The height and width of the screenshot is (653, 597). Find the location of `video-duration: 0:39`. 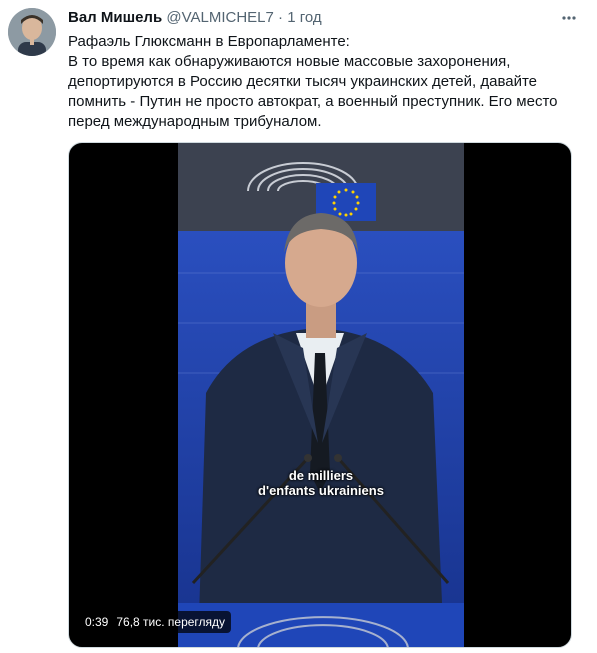

video-duration: 0:39 is located at coordinates (97, 622).